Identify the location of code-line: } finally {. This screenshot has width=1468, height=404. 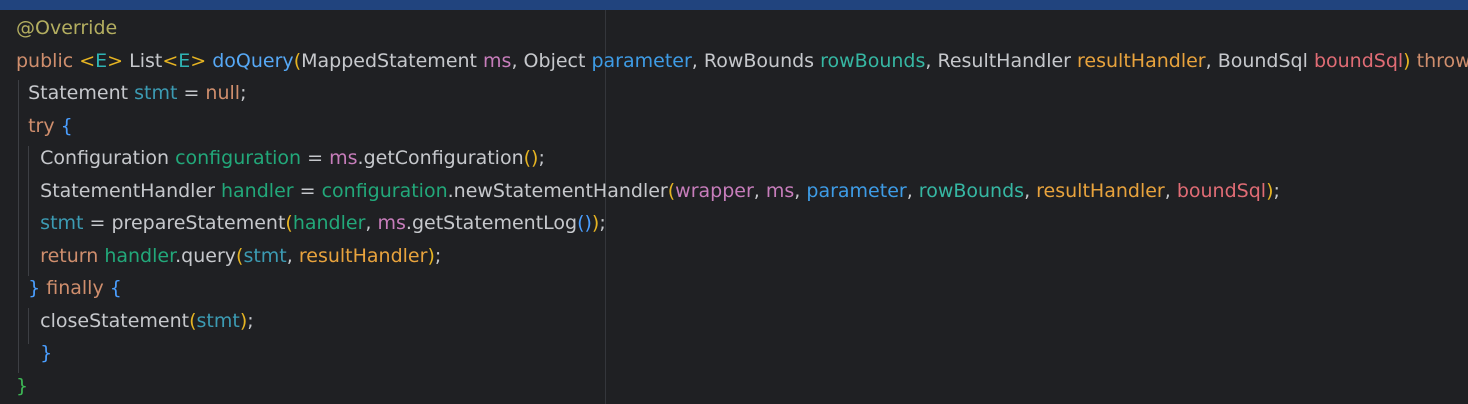
(69, 288).